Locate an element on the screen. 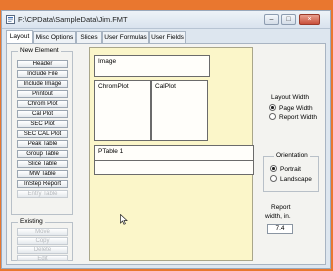 The image size is (333, 271). edit-button: Edit is located at coordinates (42, 258).